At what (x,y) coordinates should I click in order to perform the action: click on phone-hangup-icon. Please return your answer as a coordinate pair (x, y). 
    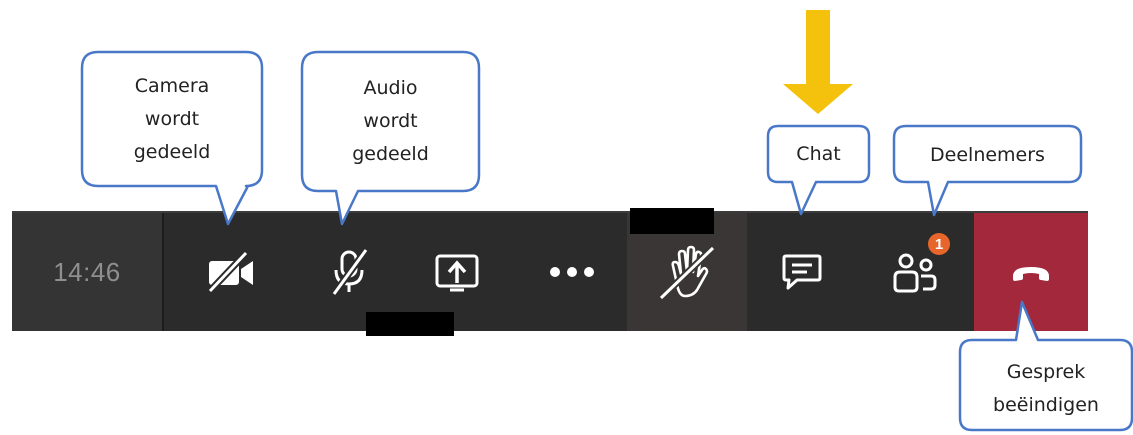
    Looking at the image, I should click on (1031, 274).